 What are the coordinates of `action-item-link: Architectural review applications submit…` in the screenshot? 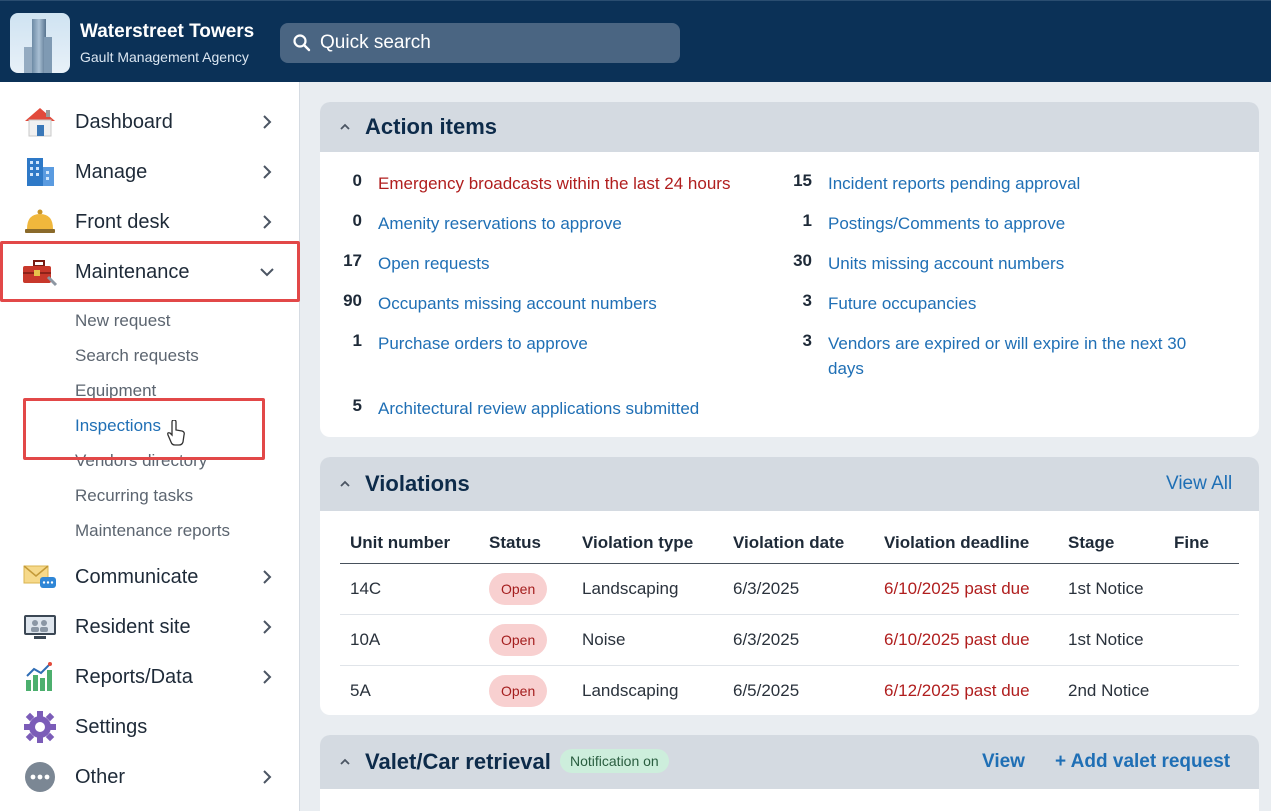 It's located at (538, 408).